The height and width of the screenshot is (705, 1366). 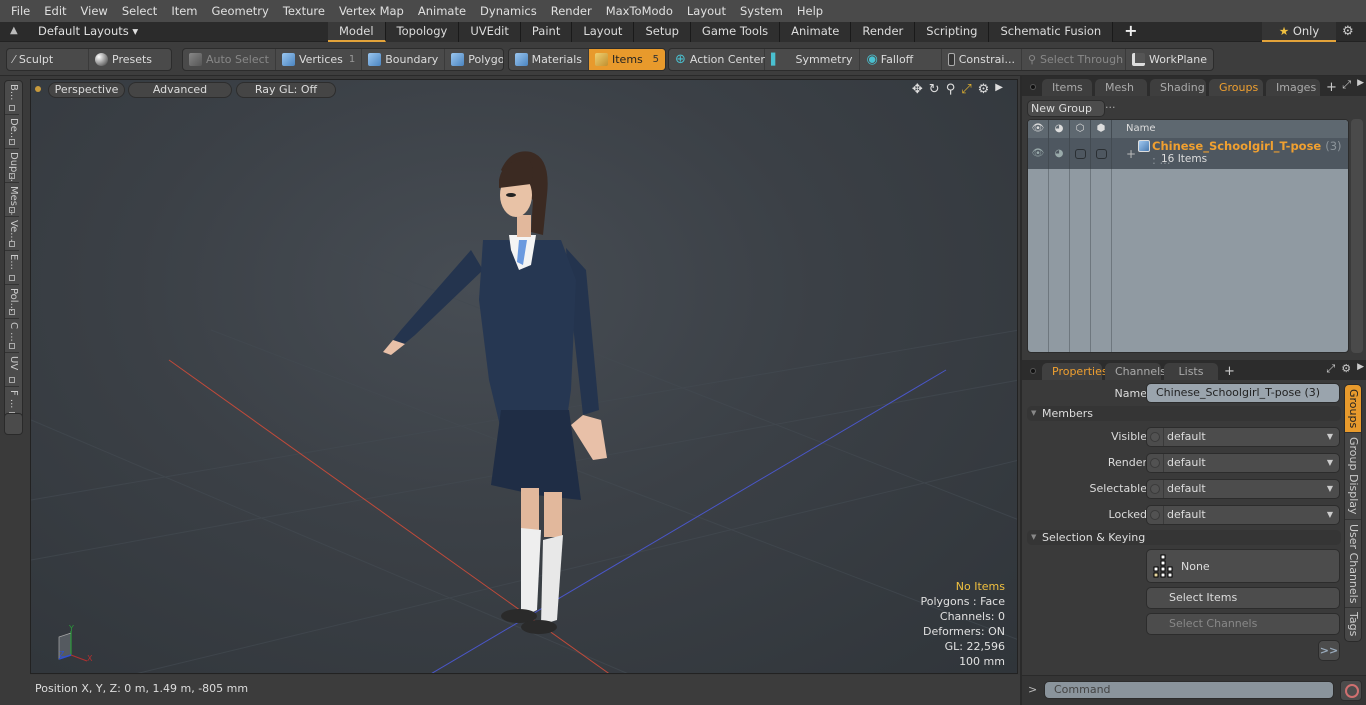 What do you see at coordinates (1243, 624) in the screenshot?
I see `select-channels-button: Select Channels` at bounding box center [1243, 624].